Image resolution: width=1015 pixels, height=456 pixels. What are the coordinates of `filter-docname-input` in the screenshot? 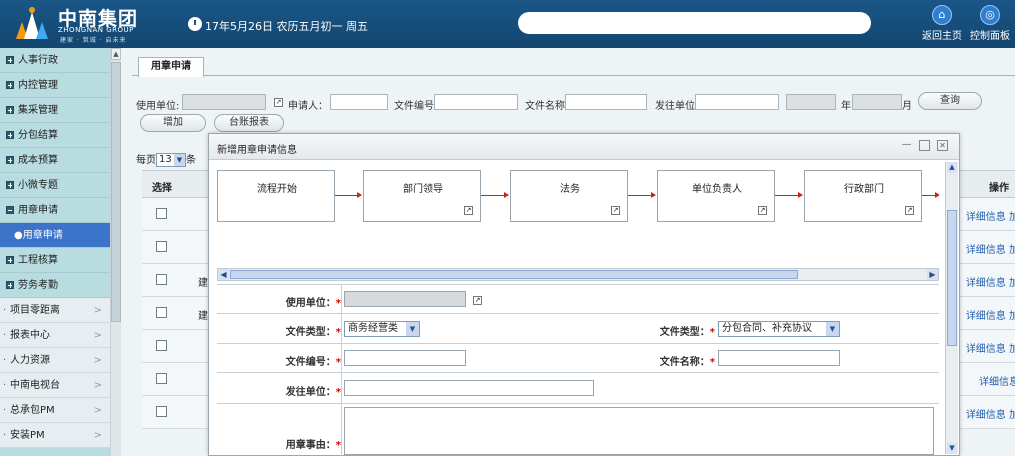 It's located at (606, 102).